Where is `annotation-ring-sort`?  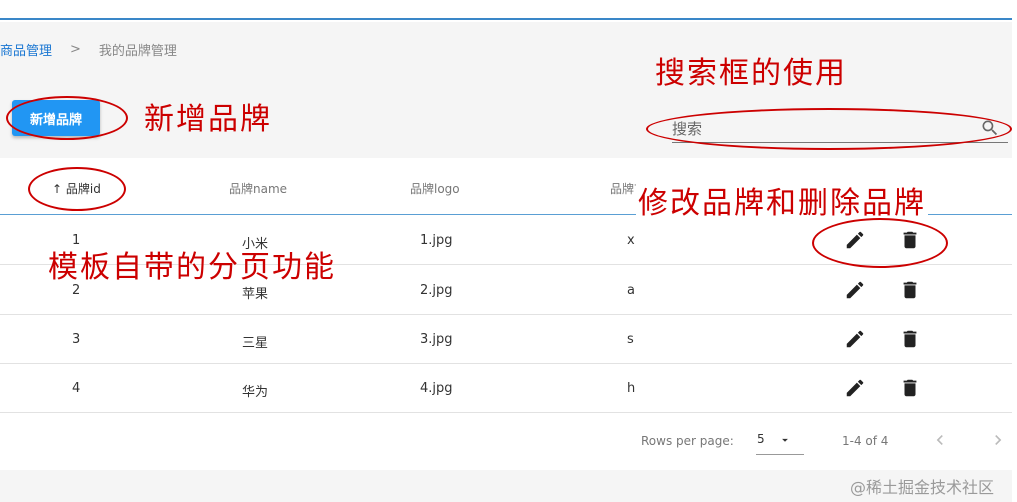 annotation-ring-sort is located at coordinates (77, 189).